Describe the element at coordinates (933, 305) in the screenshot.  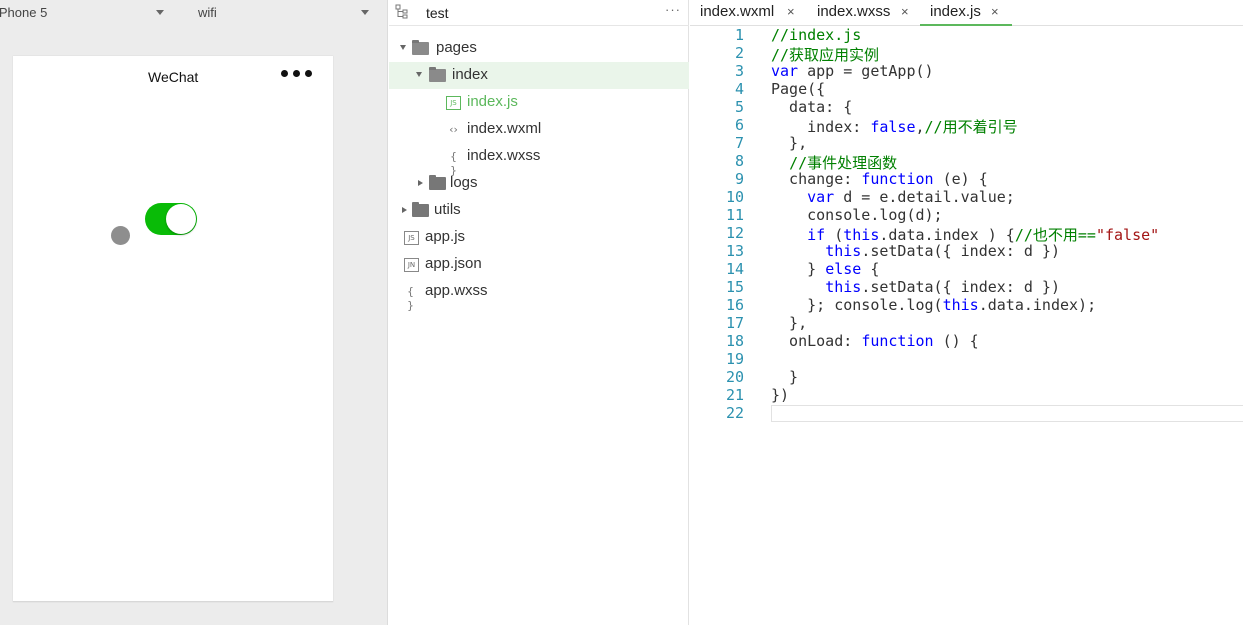
I see `code-line: }; console.log(this.data.index);` at that location.